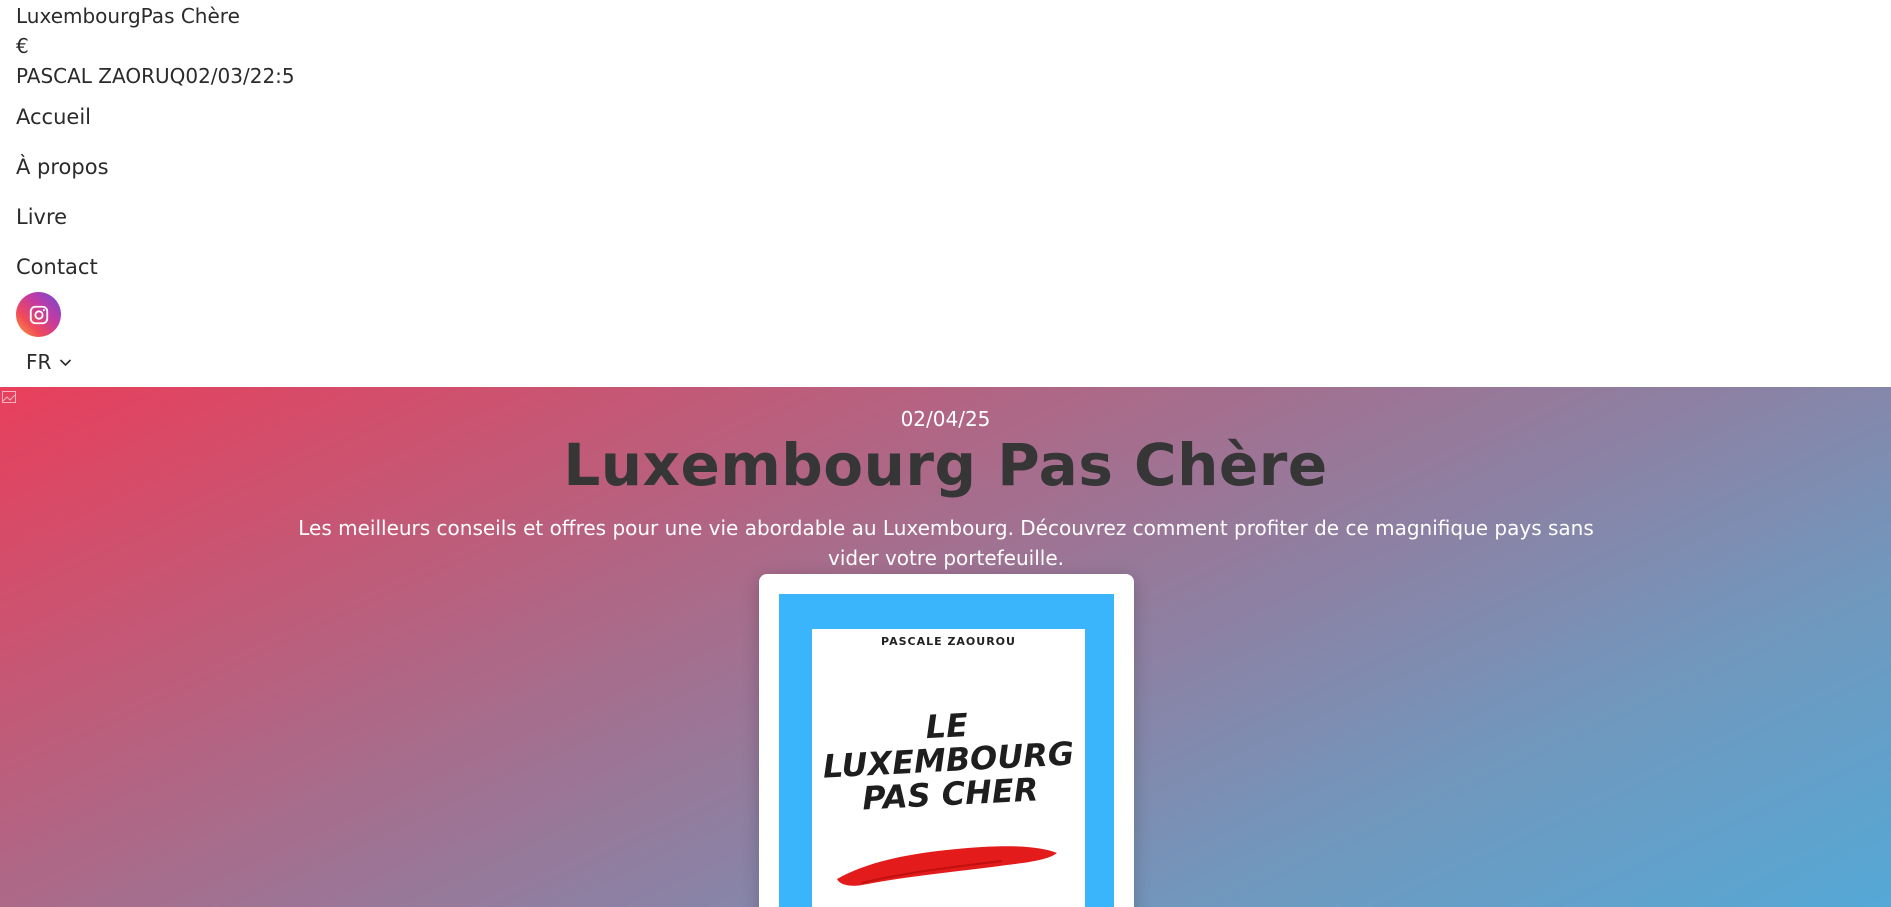 The width and height of the screenshot is (1891, 907). I want to click on currency-symbol: €, so click(22, 46).